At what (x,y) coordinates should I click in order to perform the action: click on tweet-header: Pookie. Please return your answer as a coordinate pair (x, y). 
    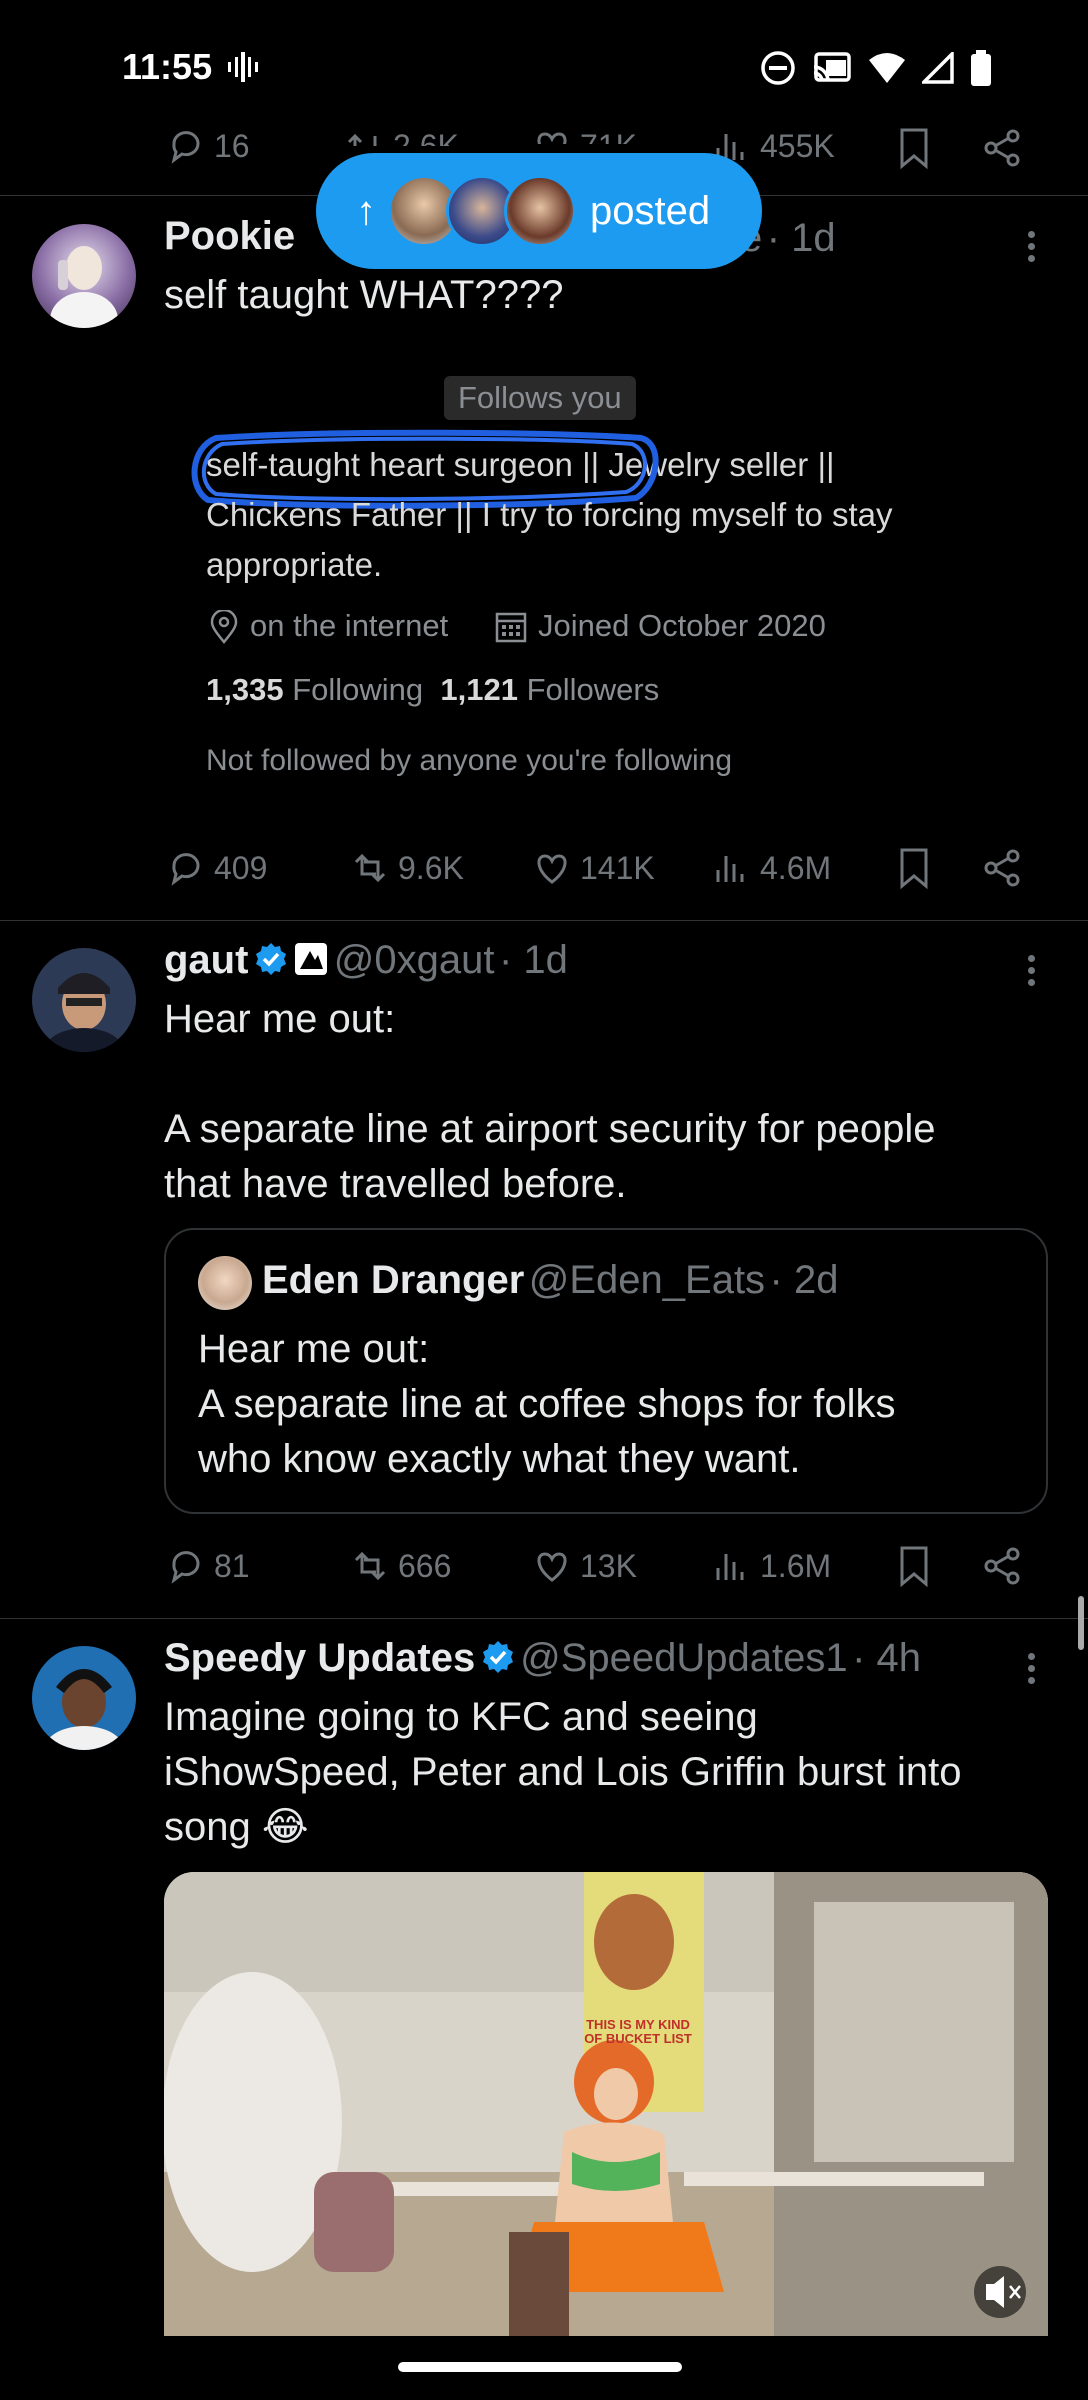
    Looking at the image, I should click on (229, 236).